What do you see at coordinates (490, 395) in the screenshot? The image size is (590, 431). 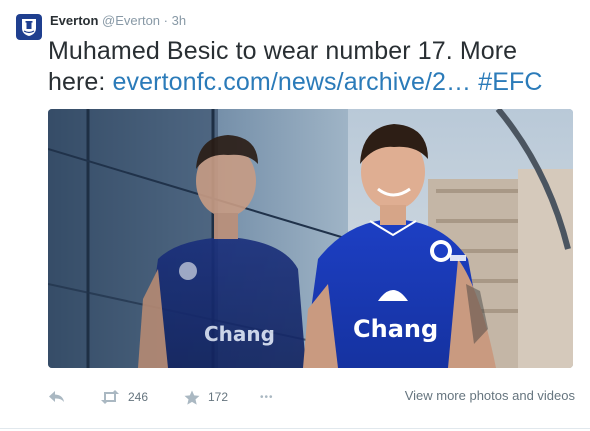 I see `view-more-photos-link: View more photos and videos` at bounding box center [490, 395].